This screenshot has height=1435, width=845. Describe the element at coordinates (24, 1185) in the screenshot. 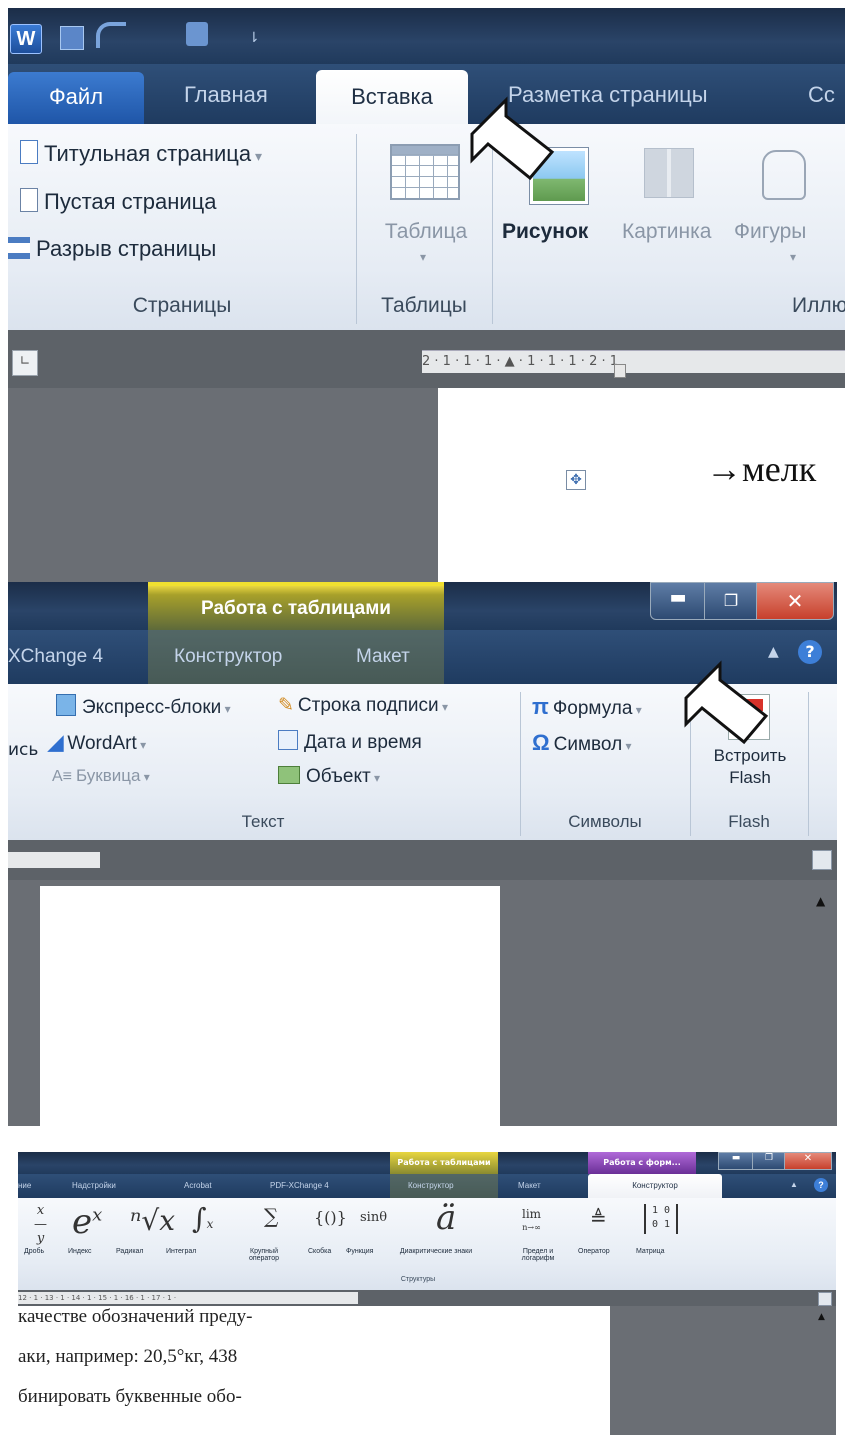

I see `tab-partial: ние` at that location.